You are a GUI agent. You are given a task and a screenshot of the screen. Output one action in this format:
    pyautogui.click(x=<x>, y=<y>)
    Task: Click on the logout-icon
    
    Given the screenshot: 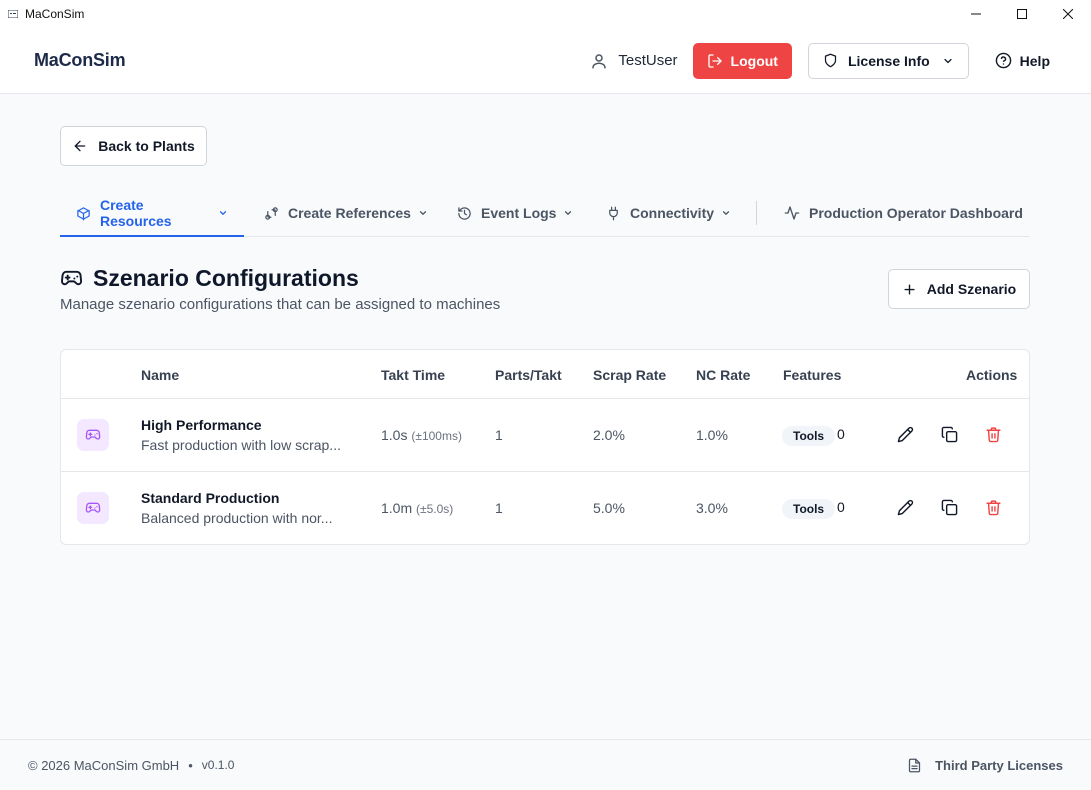 What is the action you would take?
    pyautogui.click(x=714, y=60)
    